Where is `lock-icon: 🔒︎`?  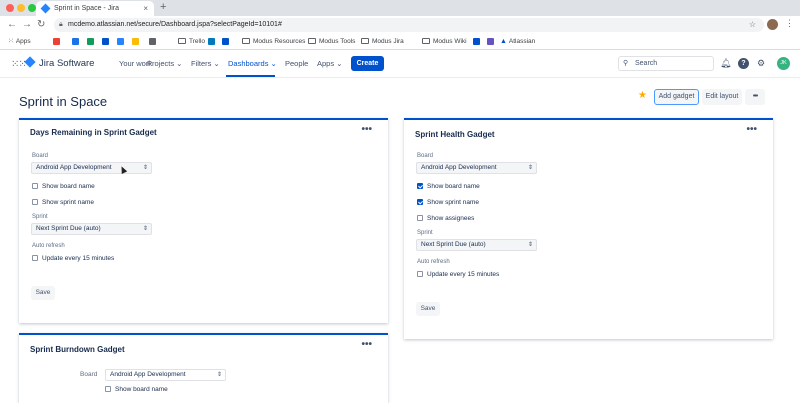 lock-icon: 🔒︎ is located at coordinates (61, 24).